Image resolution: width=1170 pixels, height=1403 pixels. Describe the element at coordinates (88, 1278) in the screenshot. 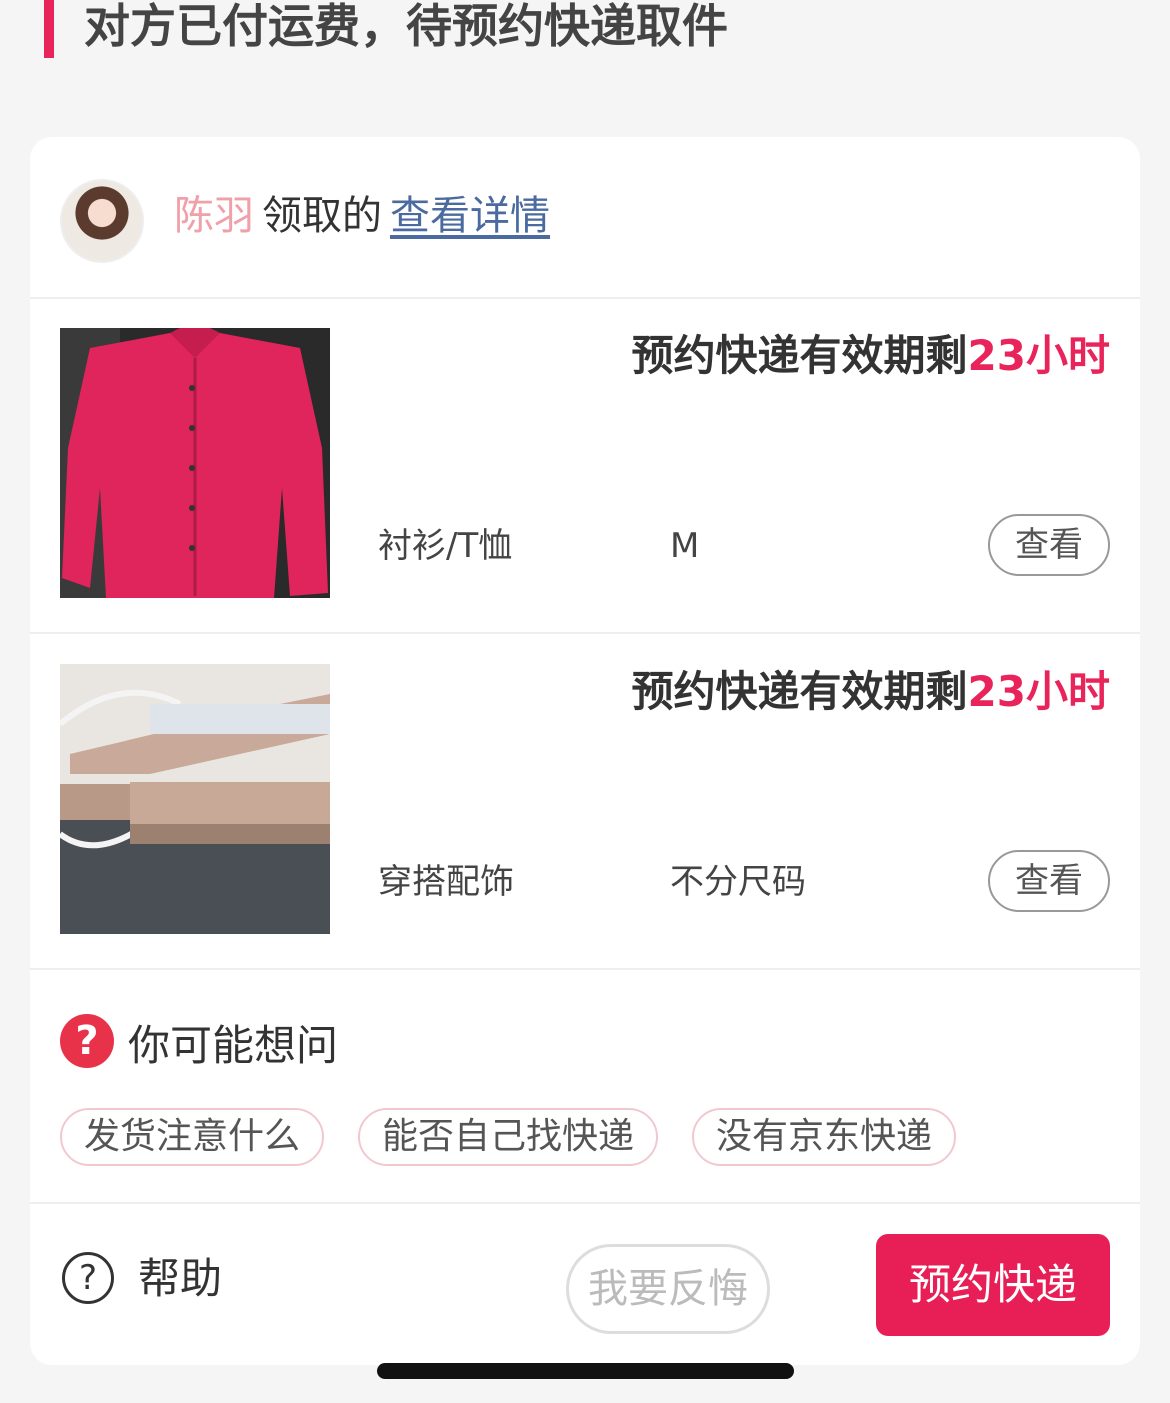

I see `help-circle-icon: ?` at that location.